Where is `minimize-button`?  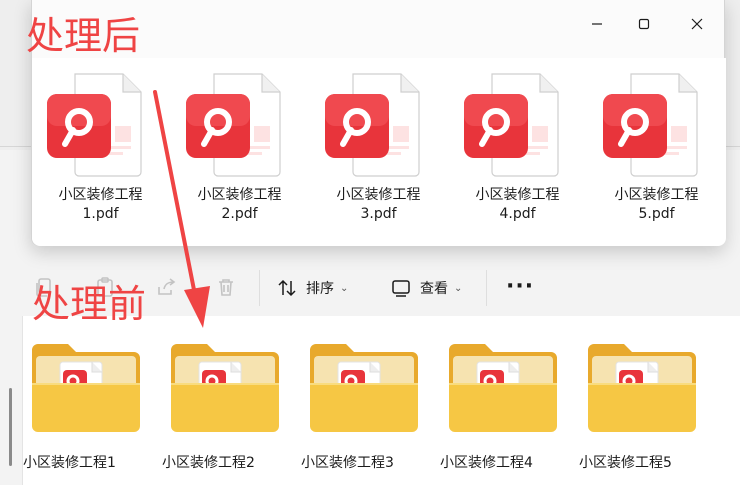 minimize-button is located at coordinates (597, 24).